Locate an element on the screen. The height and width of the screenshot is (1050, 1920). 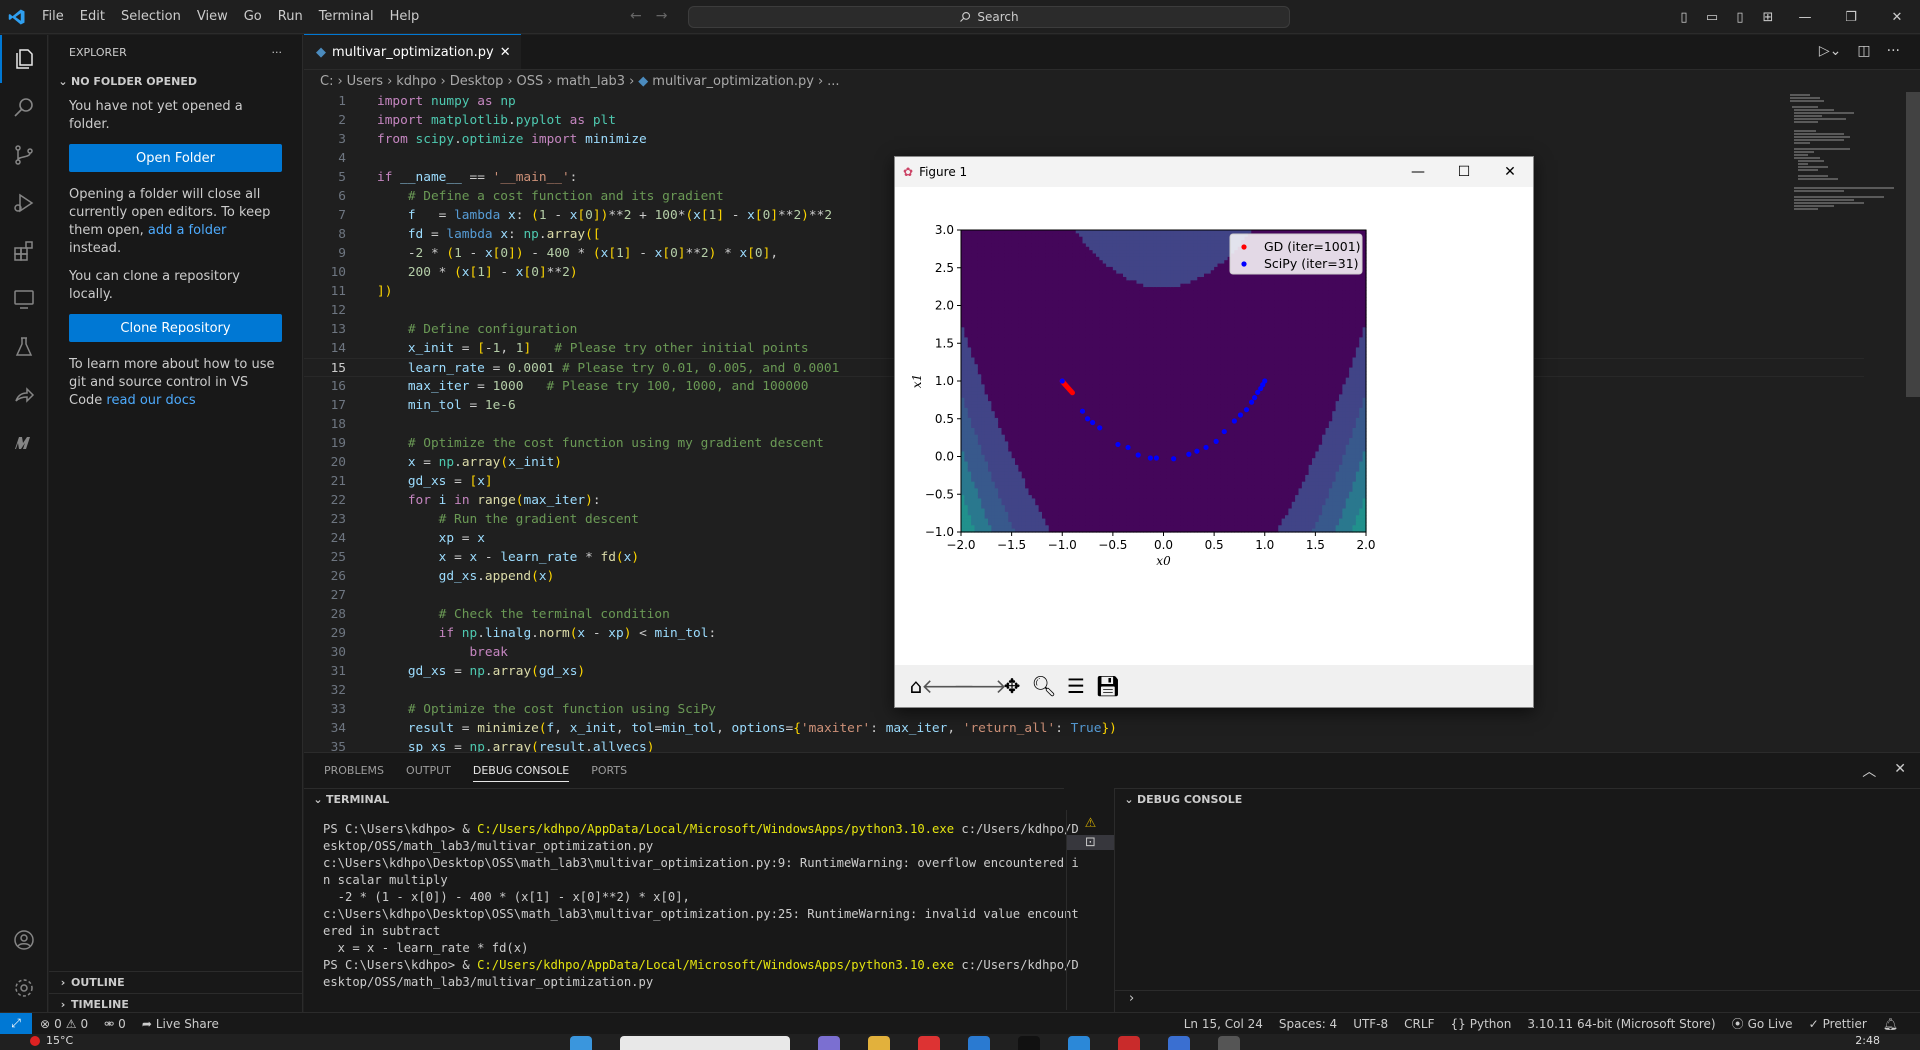
clone-repository-button: Clone Repository is located at coordinates (175, 328).